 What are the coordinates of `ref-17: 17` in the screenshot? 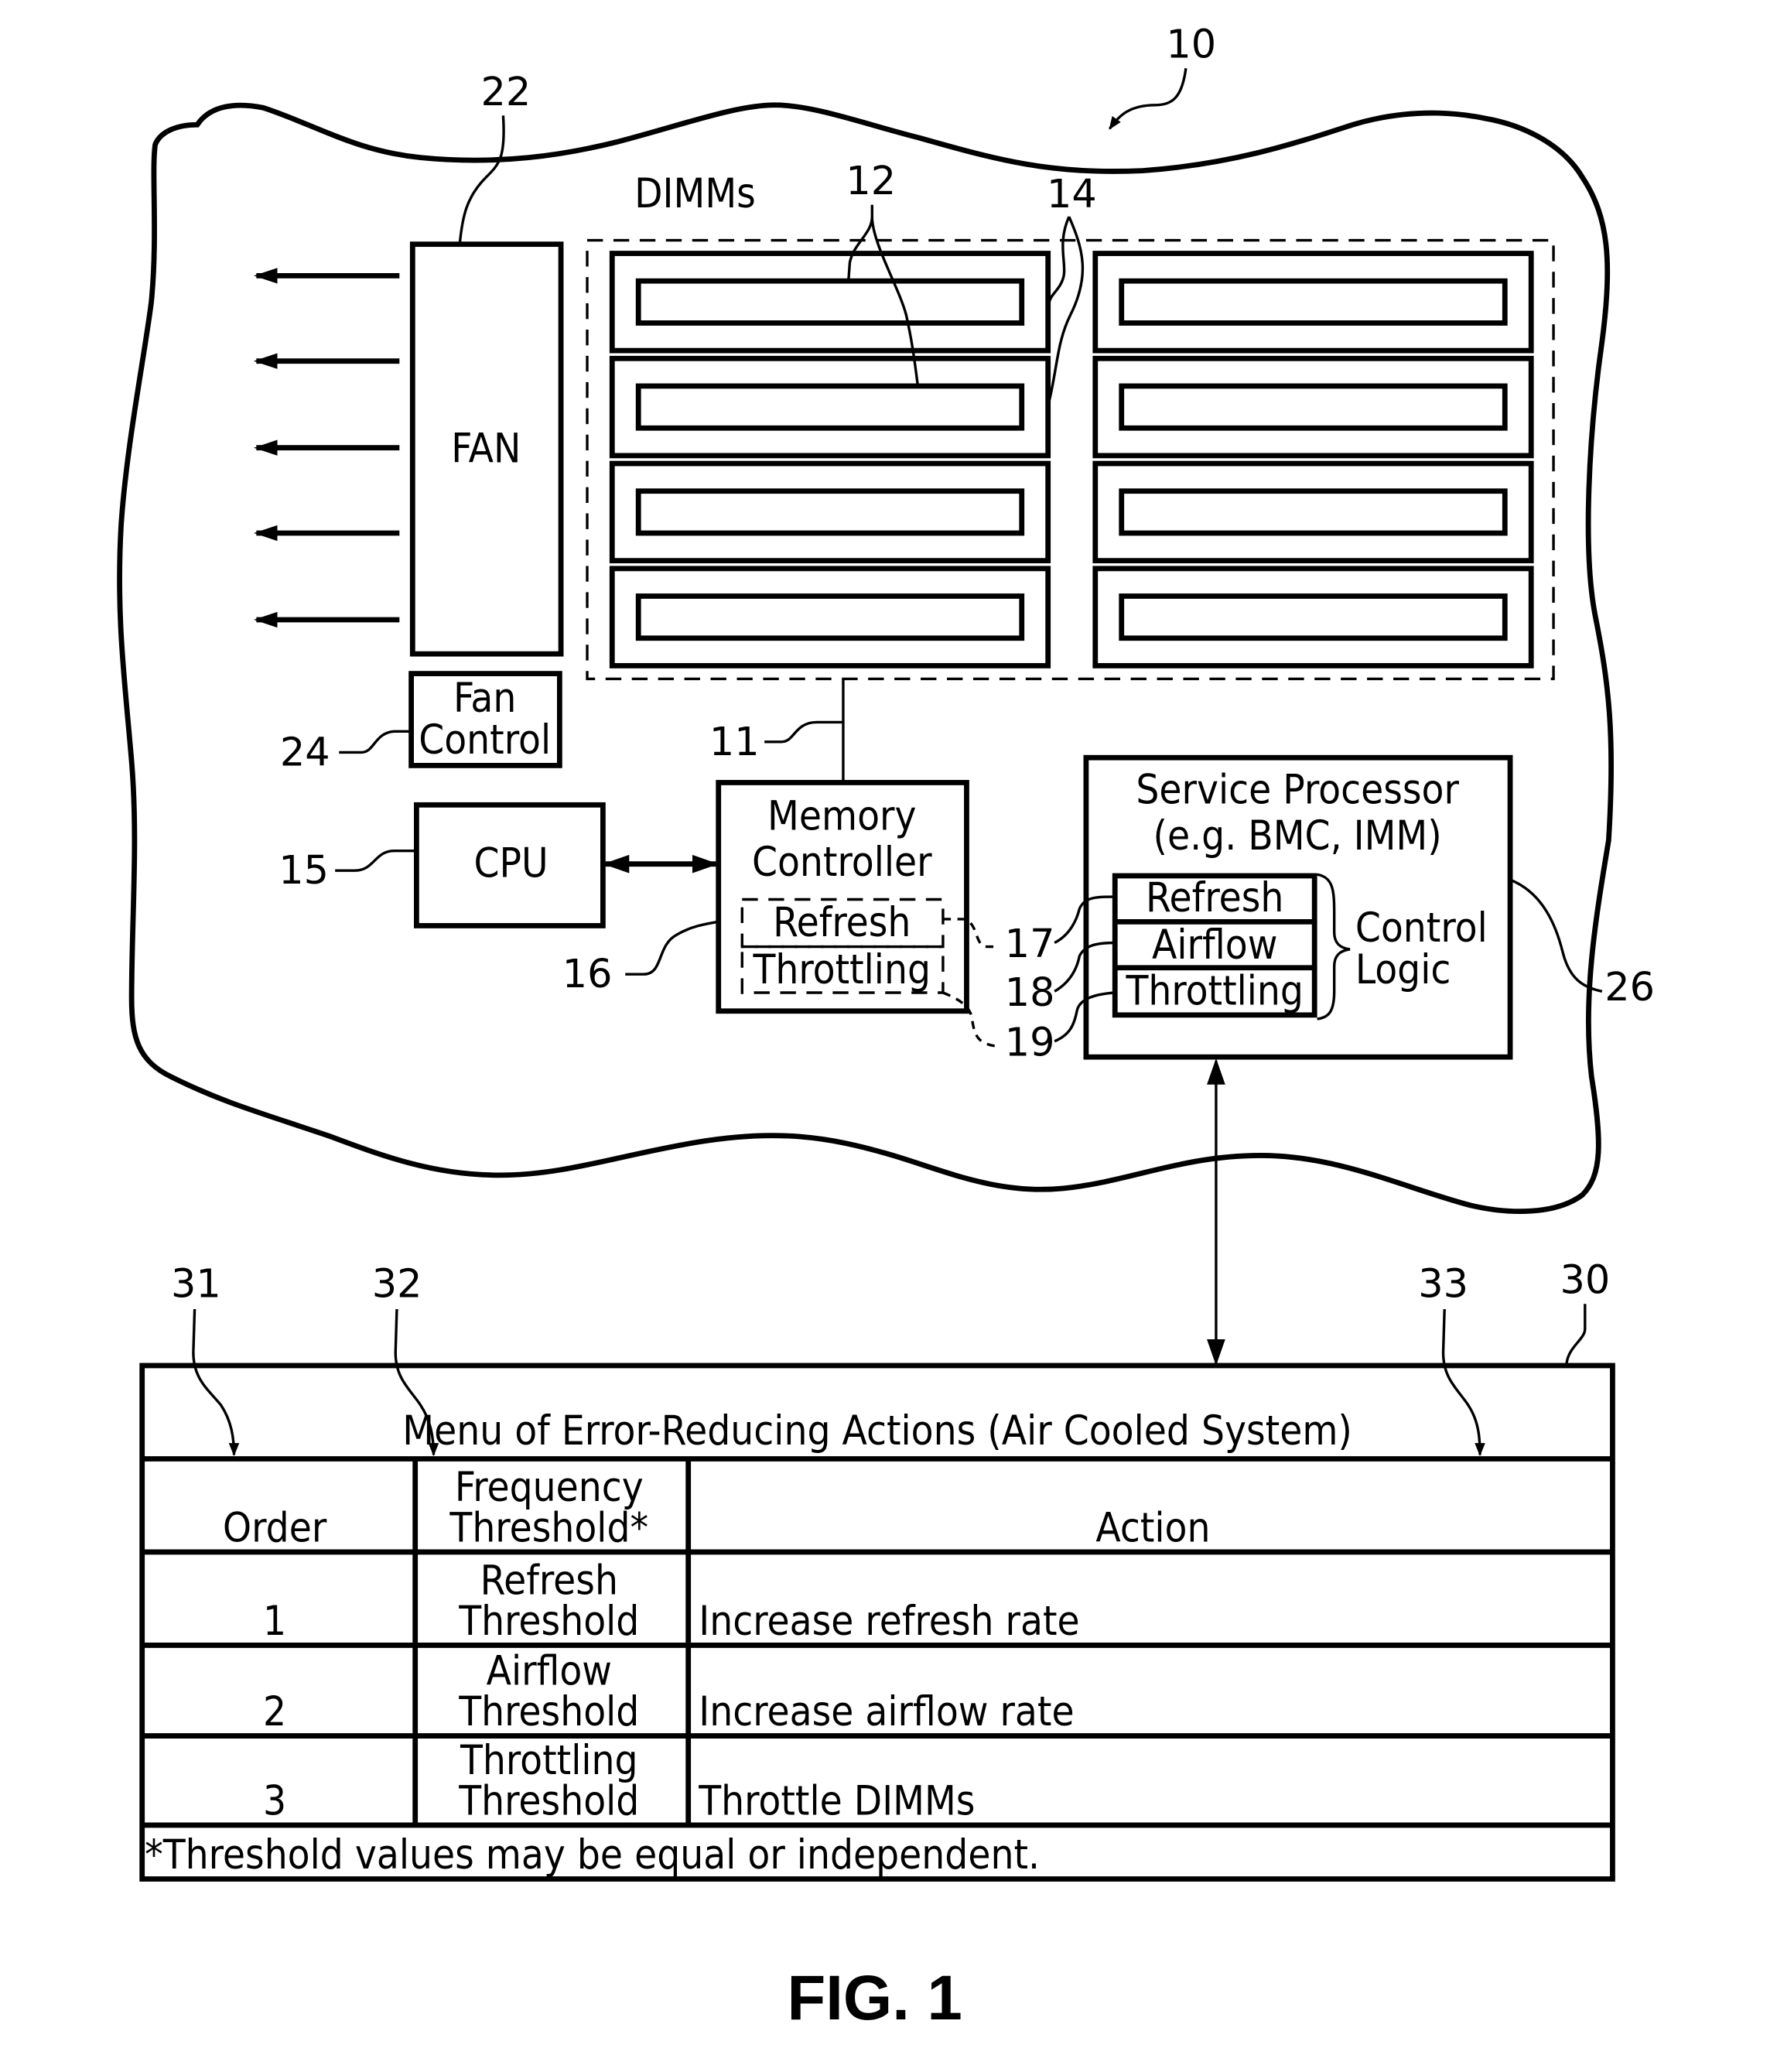 It's located at (1030, 944).